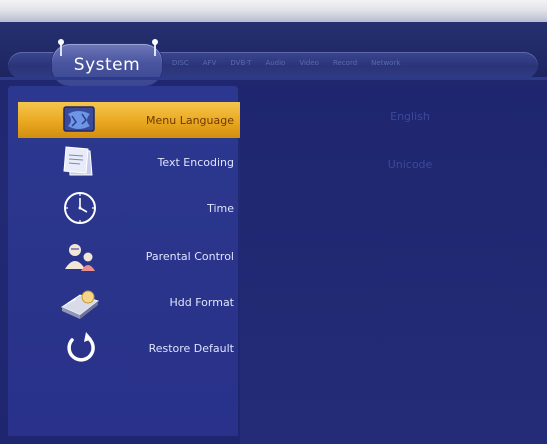 Image resolution: width=547 pixels, height=444 pixels. I want to click on tab-system-label: System, so click(107, 65).